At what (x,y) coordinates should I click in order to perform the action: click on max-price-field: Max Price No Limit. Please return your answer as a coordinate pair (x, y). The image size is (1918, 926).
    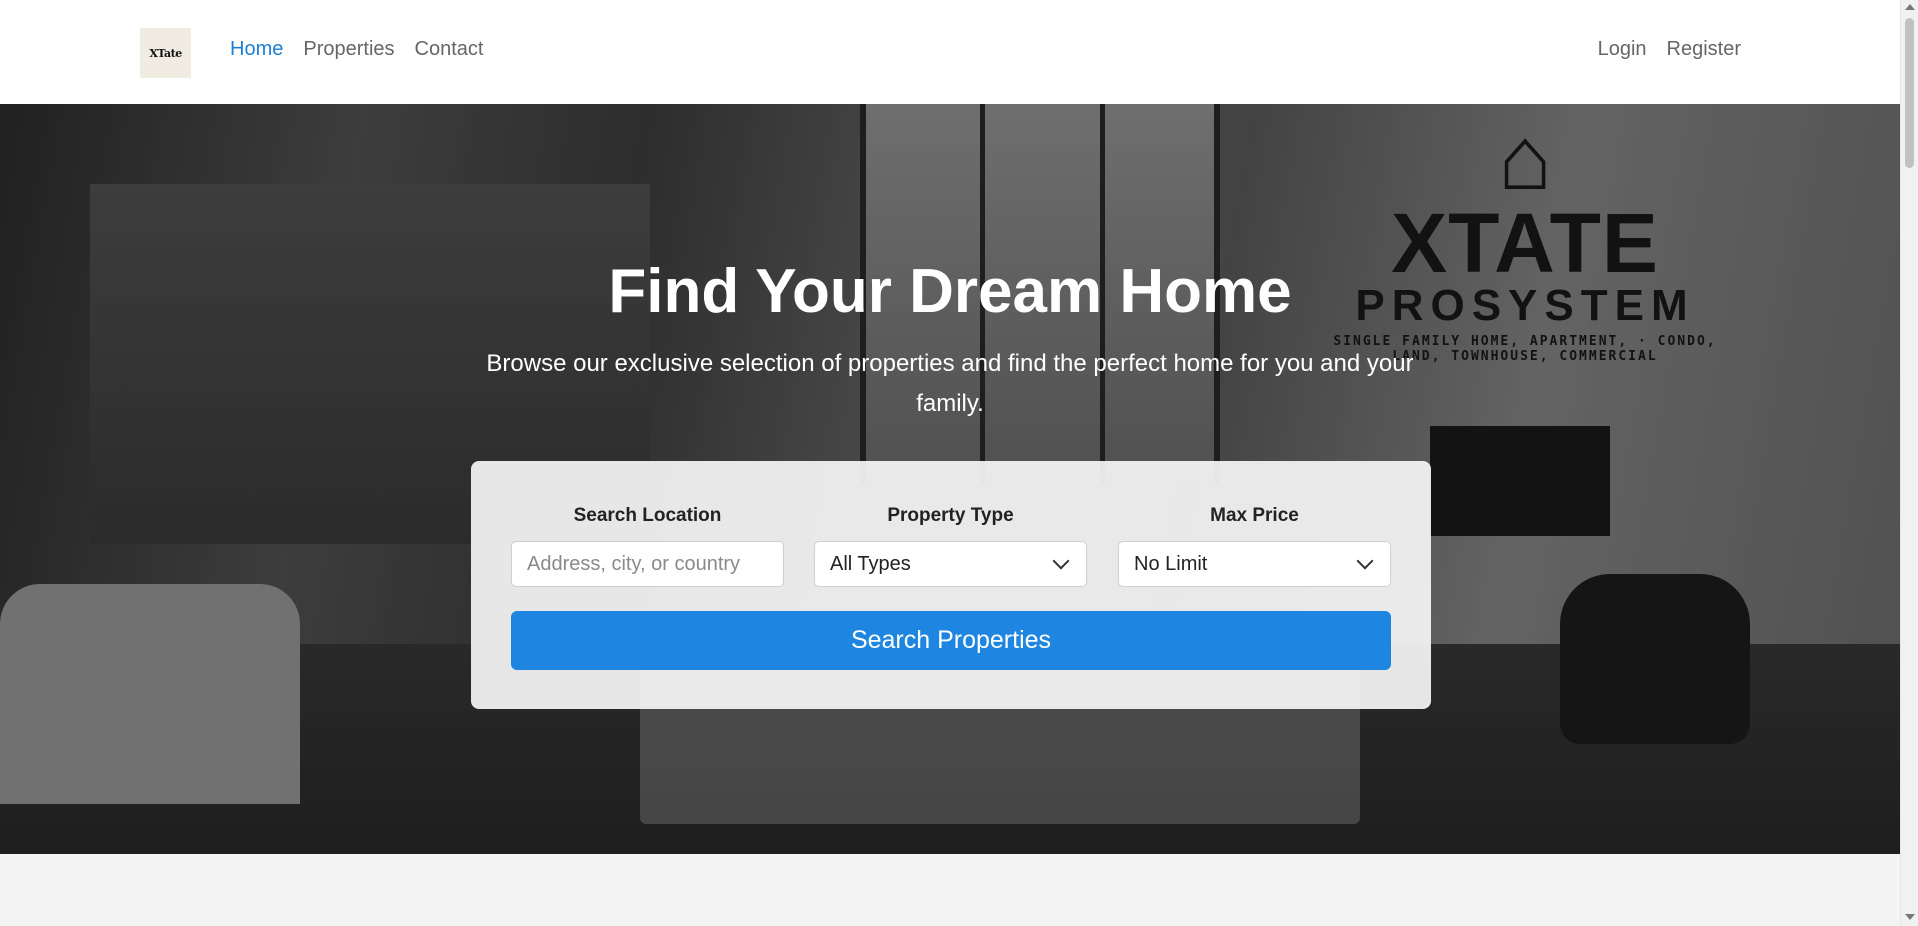
    Looking at the image, I should click on (1254, 546).